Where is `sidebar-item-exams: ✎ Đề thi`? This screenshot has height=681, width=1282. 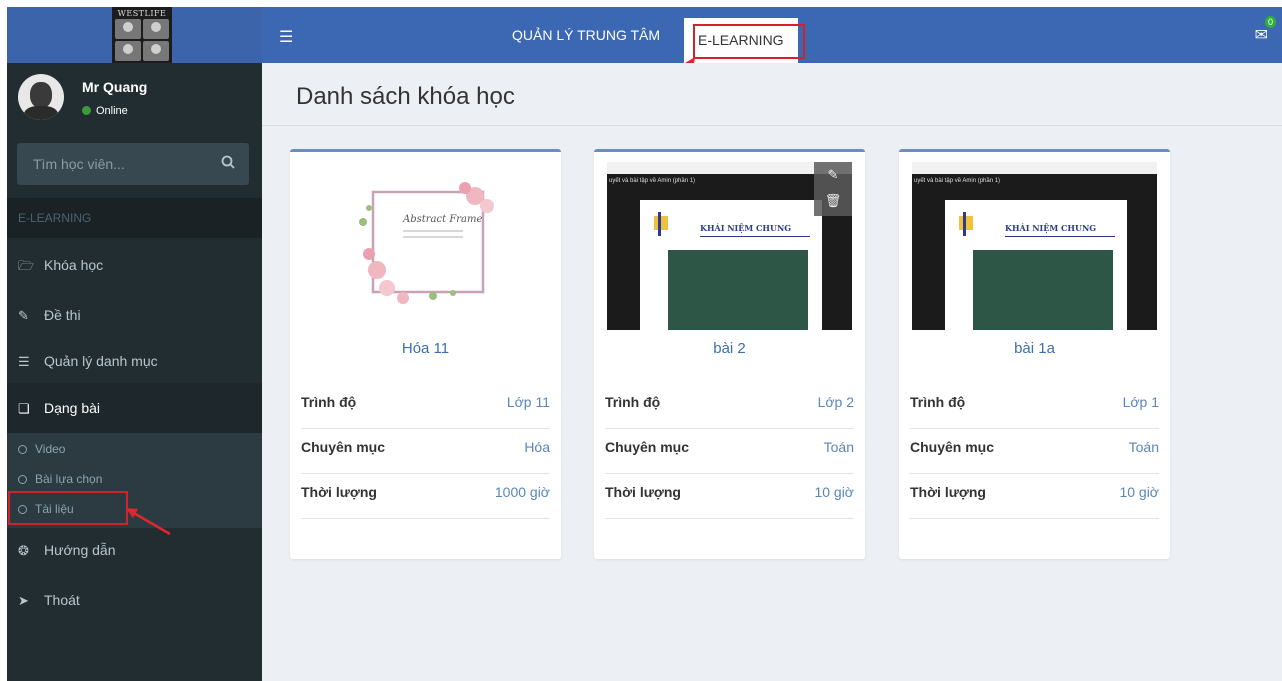
sidebar-item-exams: ✎ Đề thi is located at coordinates (134, 315).